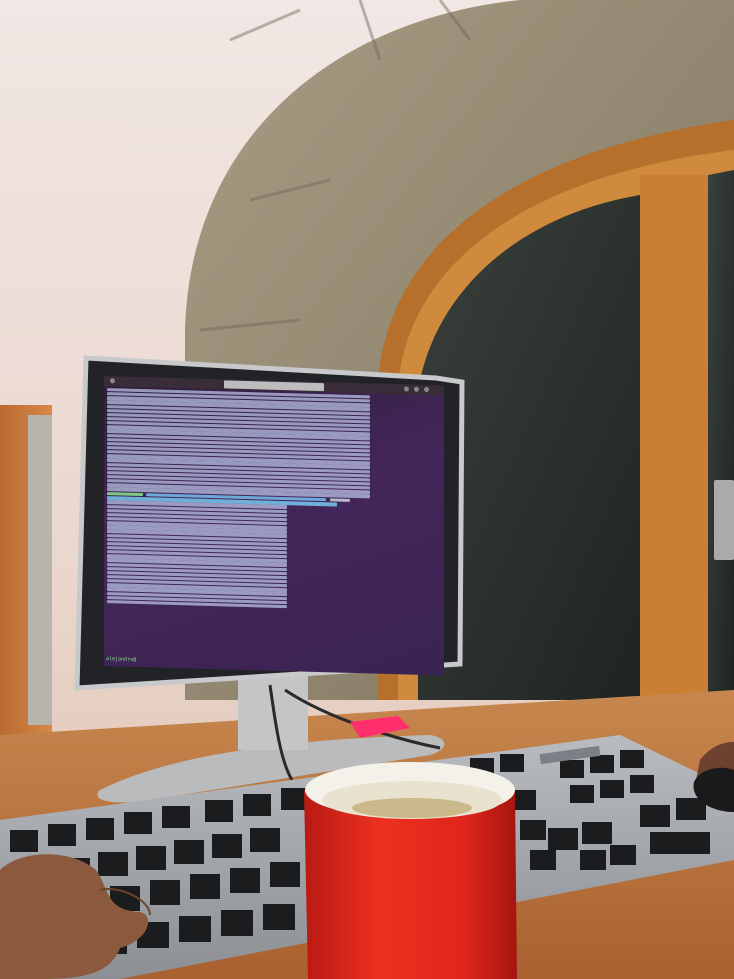  I want to click on terminal-window-title, so click(274, 386).